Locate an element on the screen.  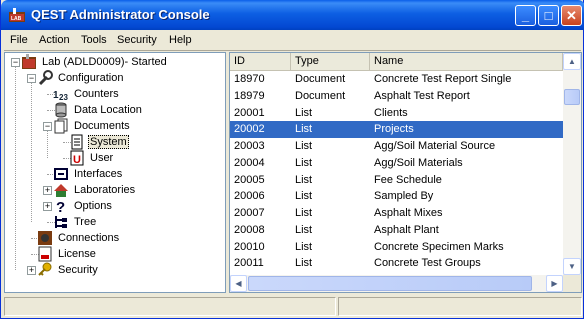
window-title: QEST Administrator Console is located at coordinates (120, 14).